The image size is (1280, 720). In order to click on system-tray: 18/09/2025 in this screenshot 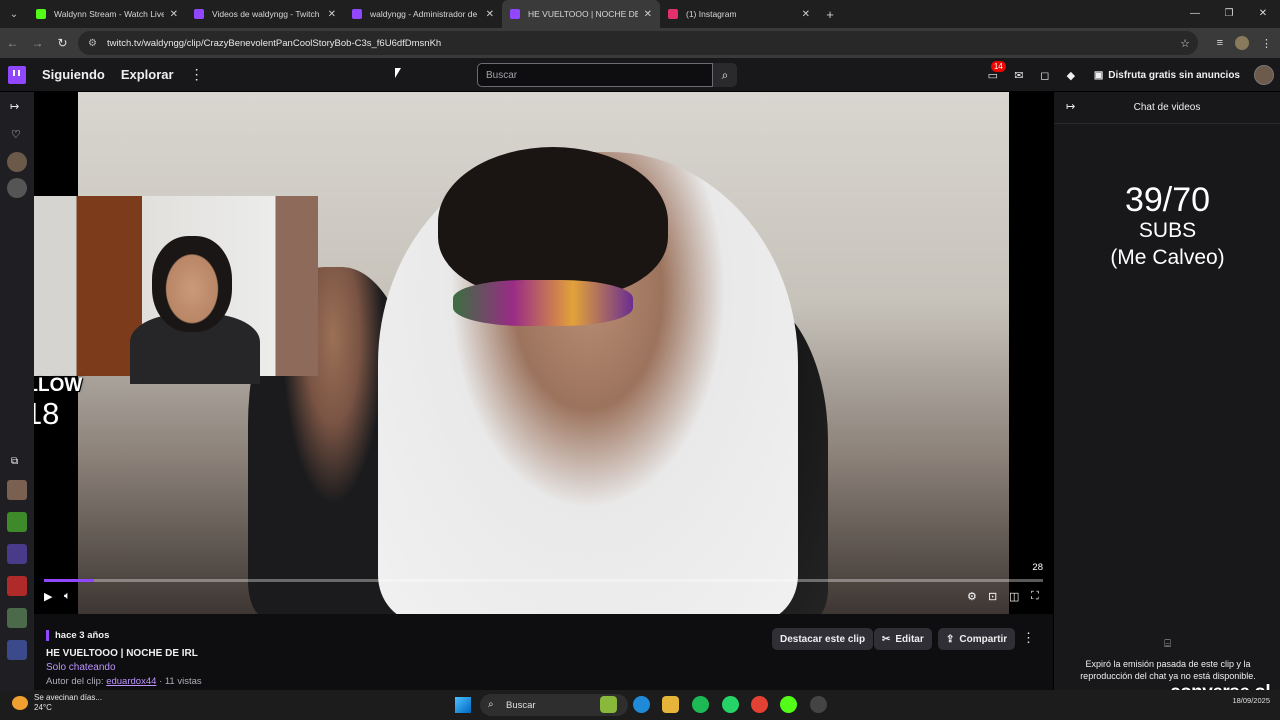, I will do `click(1251, 700)`.